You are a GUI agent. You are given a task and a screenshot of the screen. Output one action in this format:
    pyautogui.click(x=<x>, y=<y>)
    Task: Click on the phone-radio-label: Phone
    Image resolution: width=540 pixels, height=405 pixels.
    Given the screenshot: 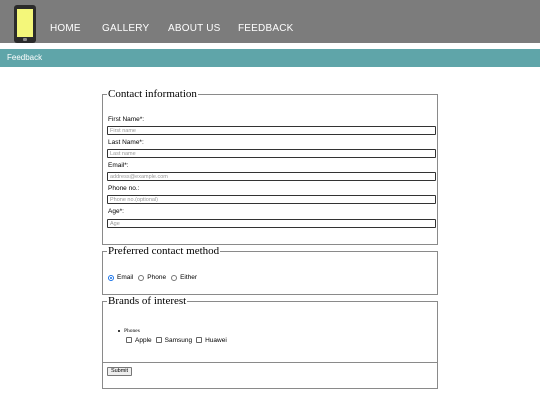 What is the action you would take?
    pyautogui.click(x=157, y=277)
    